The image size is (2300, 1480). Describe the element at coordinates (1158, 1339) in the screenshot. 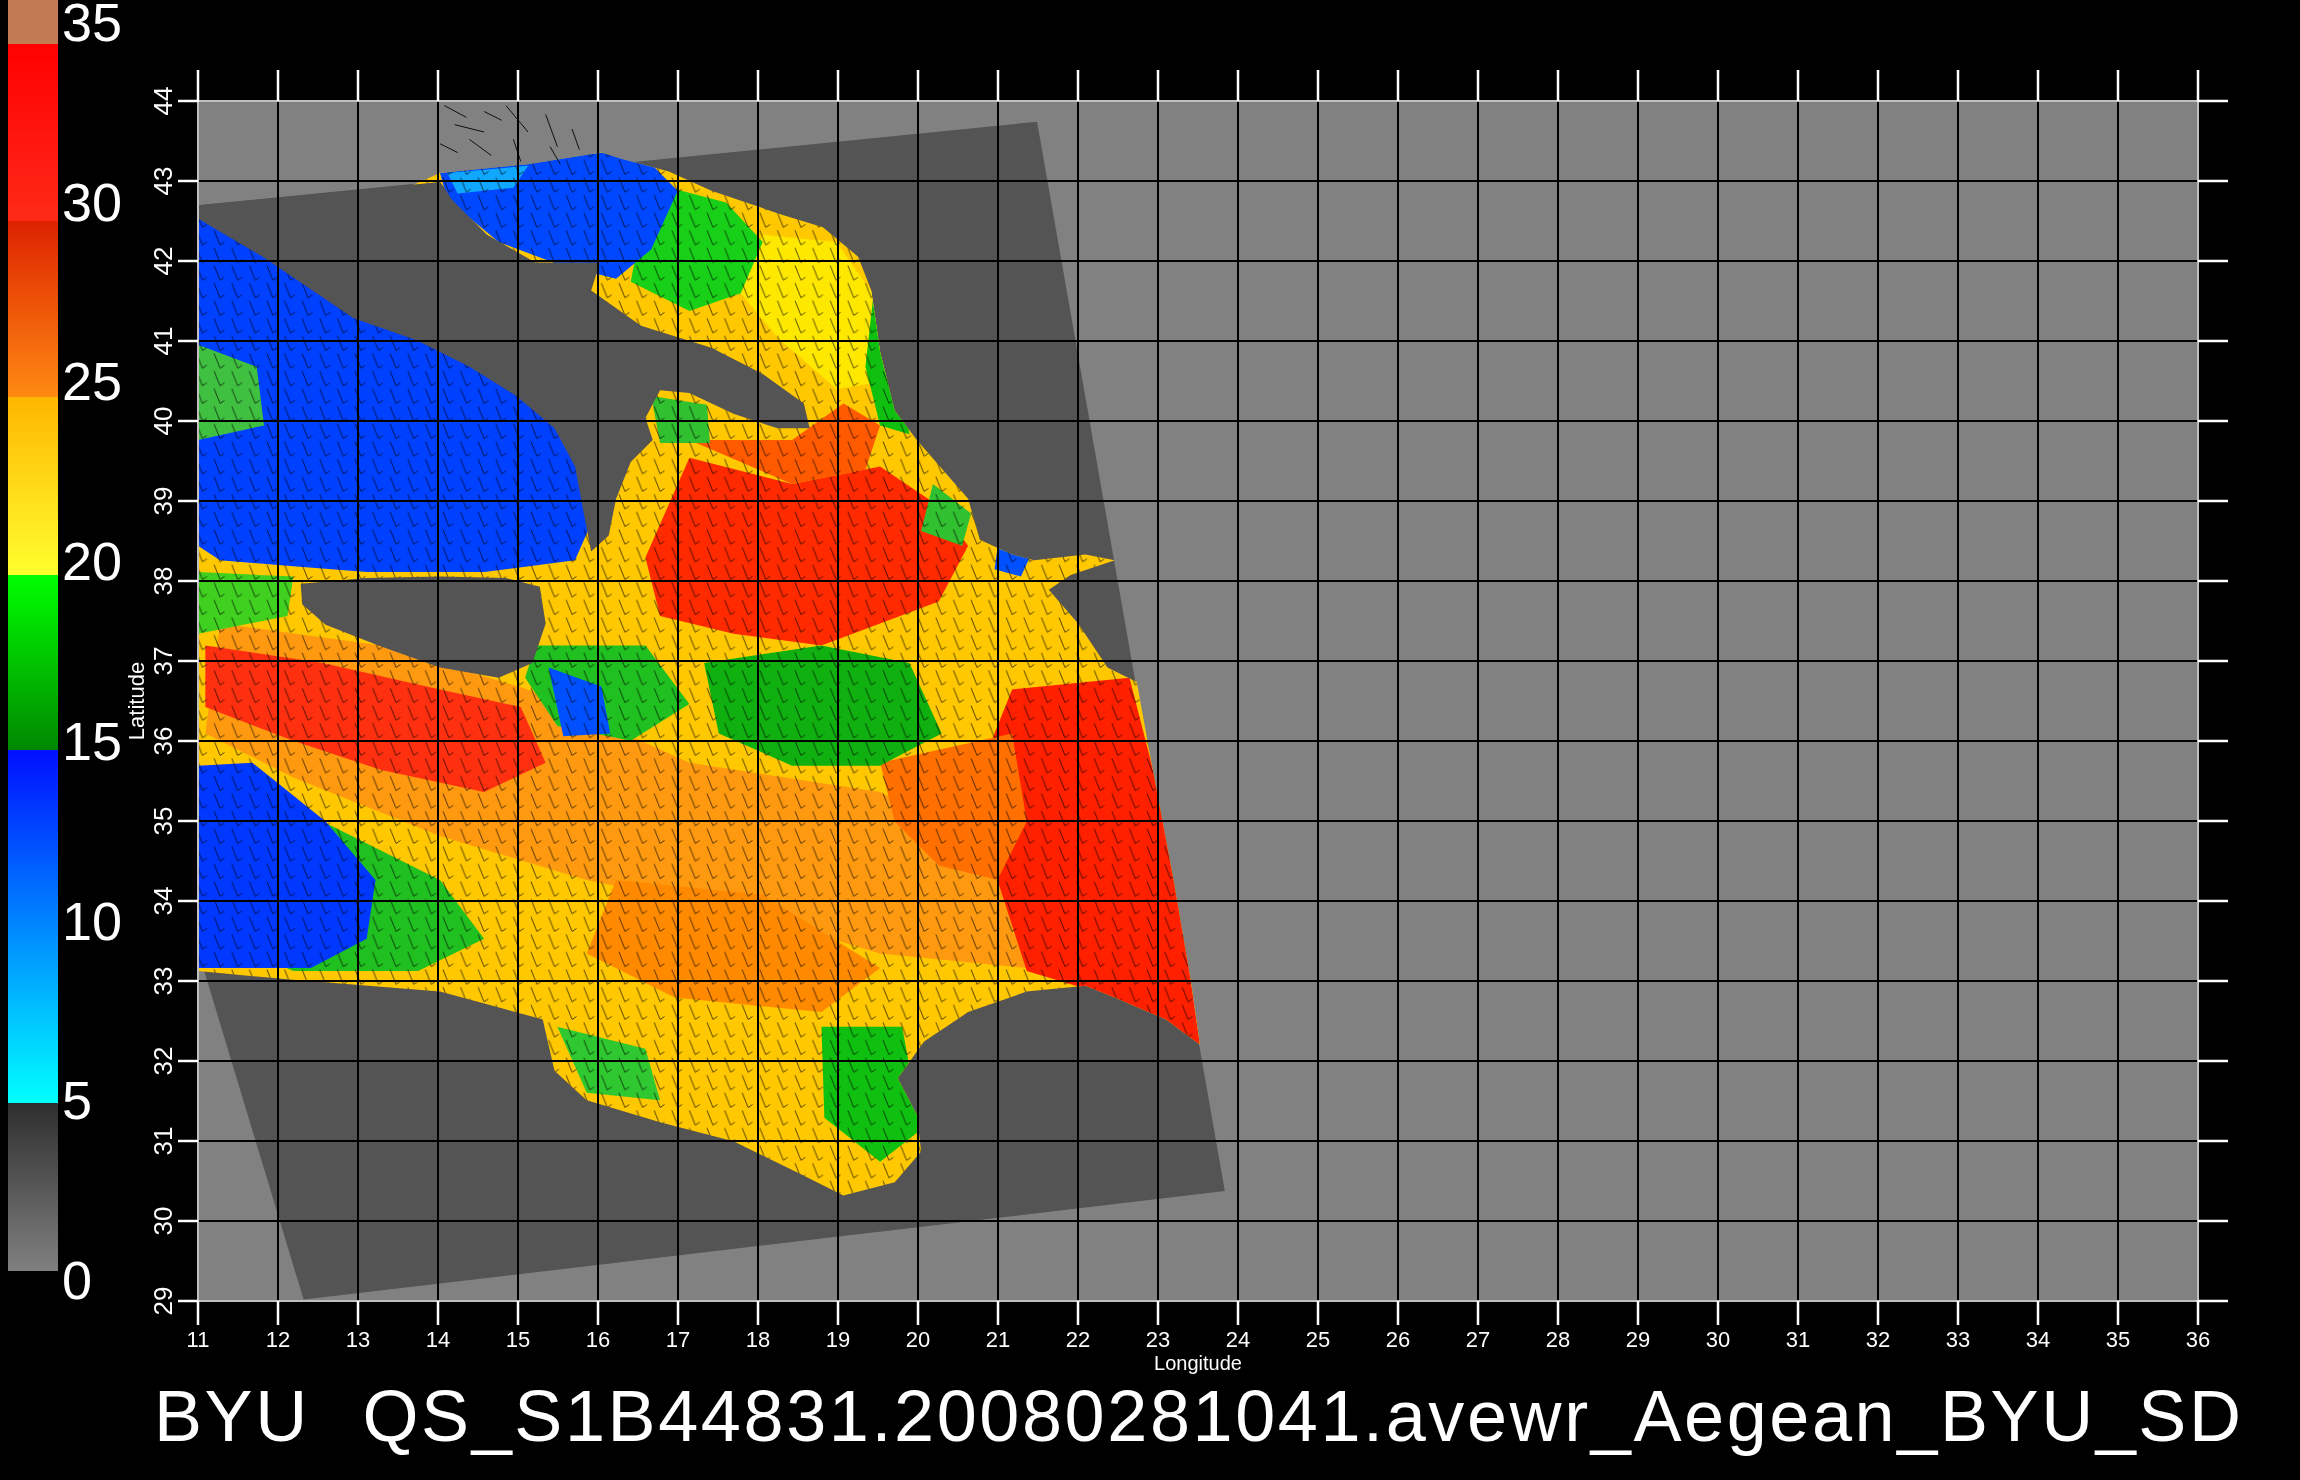

I see `axis-tick-label: 23` at that location.